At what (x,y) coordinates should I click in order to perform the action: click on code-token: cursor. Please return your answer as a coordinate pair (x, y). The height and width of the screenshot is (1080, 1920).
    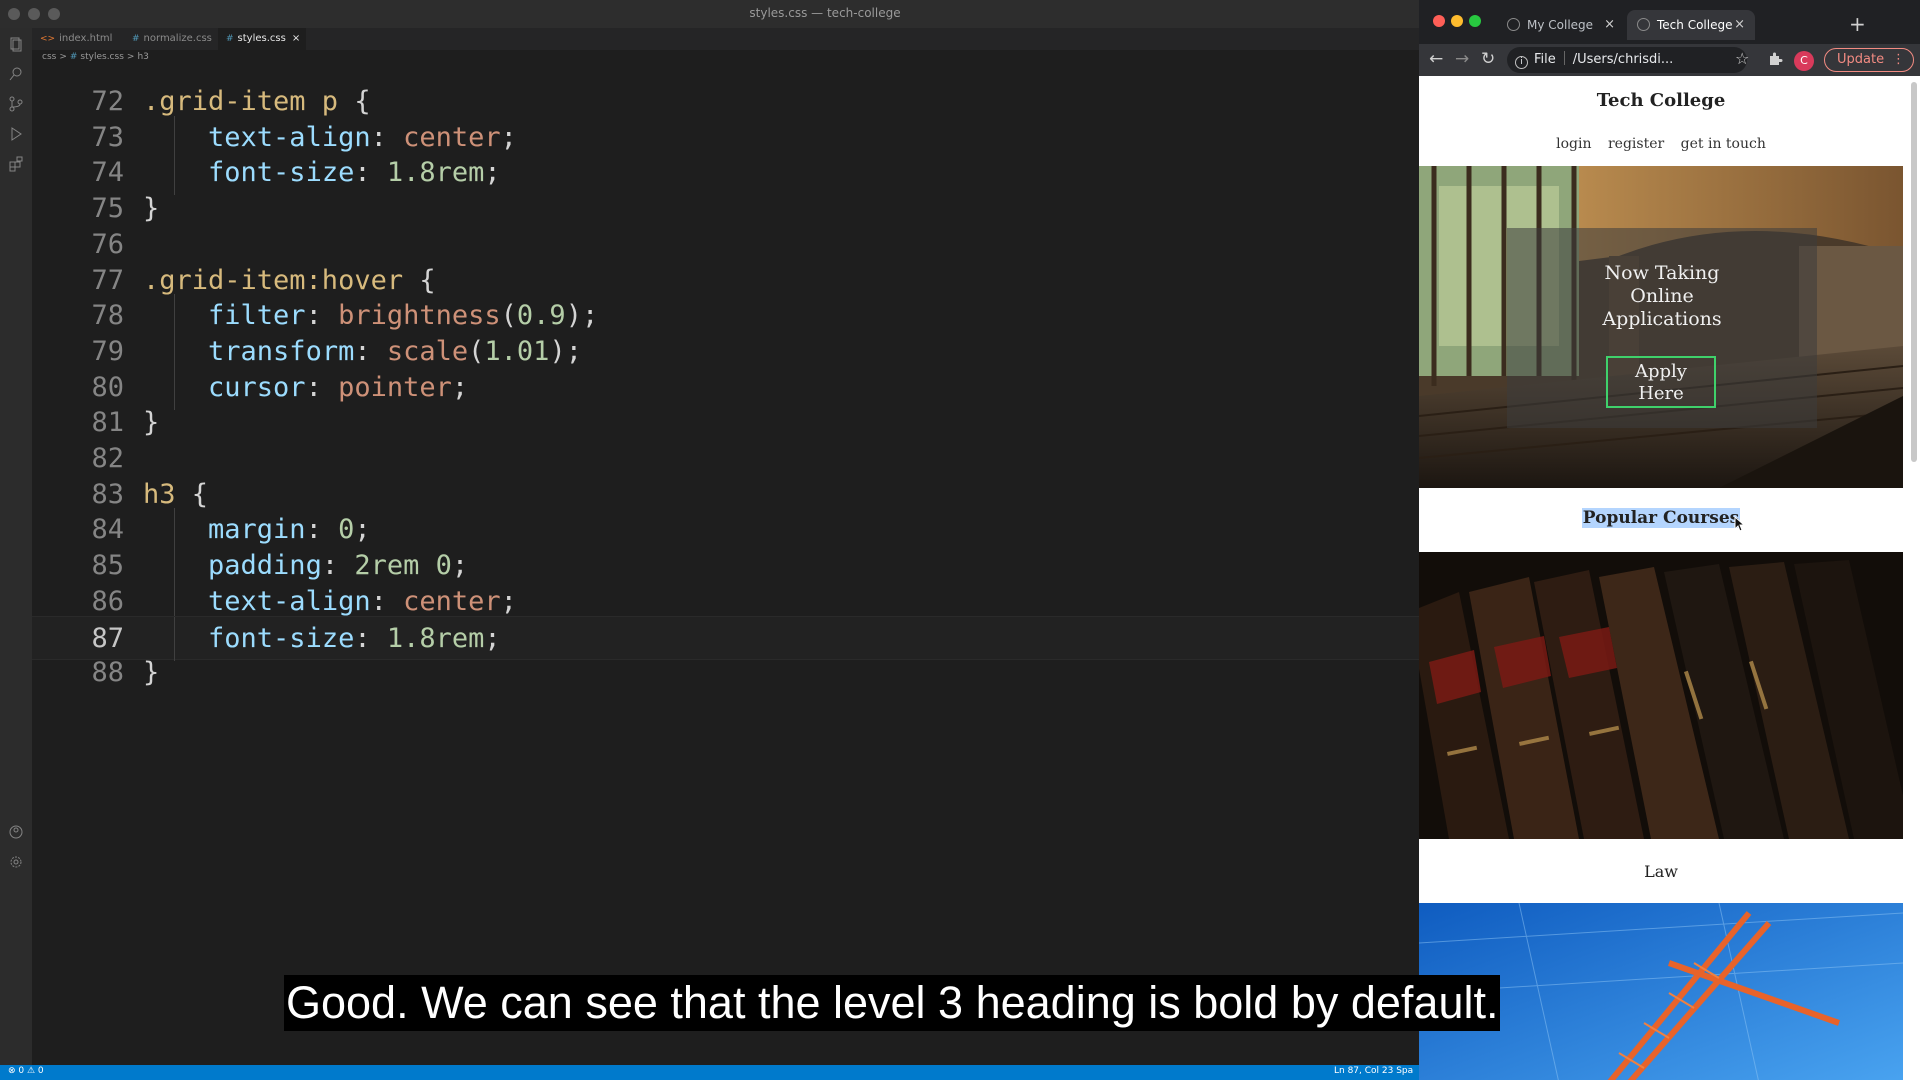
    Looking at the image, I should click on (257, 387).